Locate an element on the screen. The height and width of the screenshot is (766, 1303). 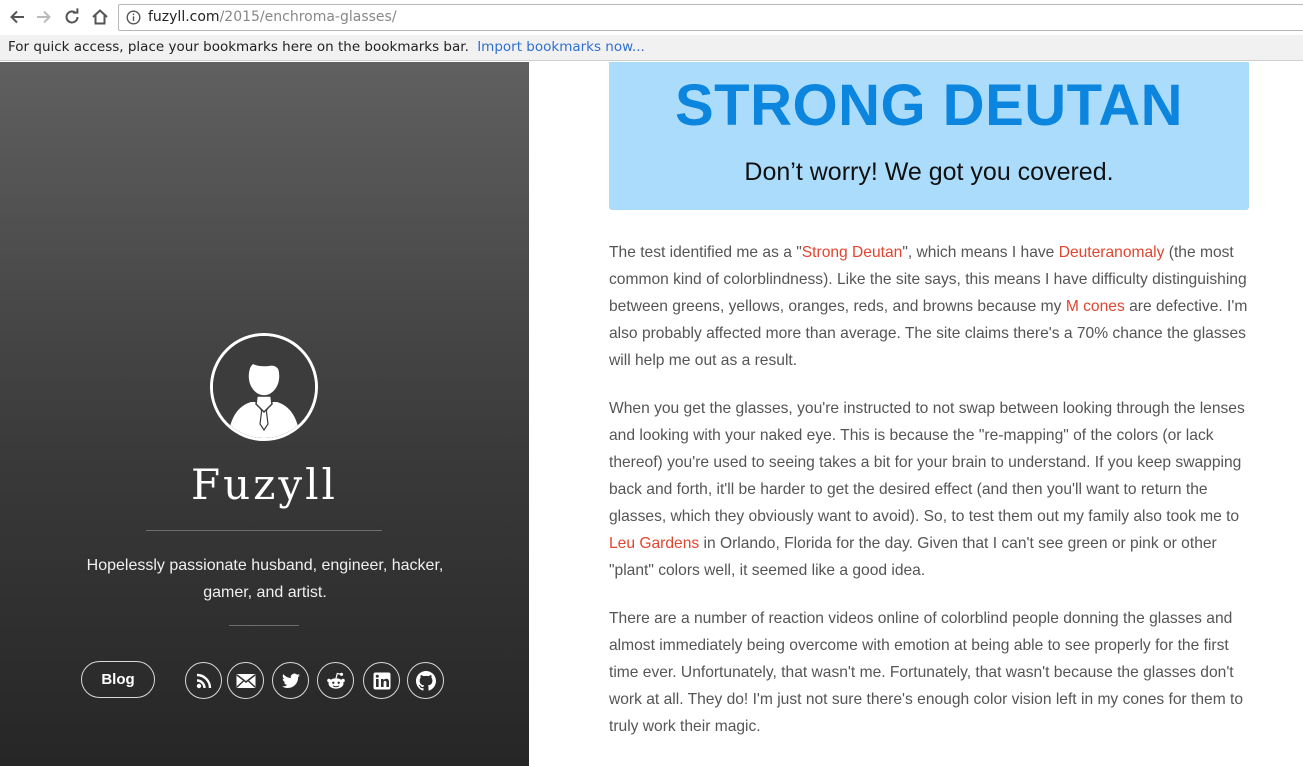
arrow-right-icon is located at coordinates (44, 17).